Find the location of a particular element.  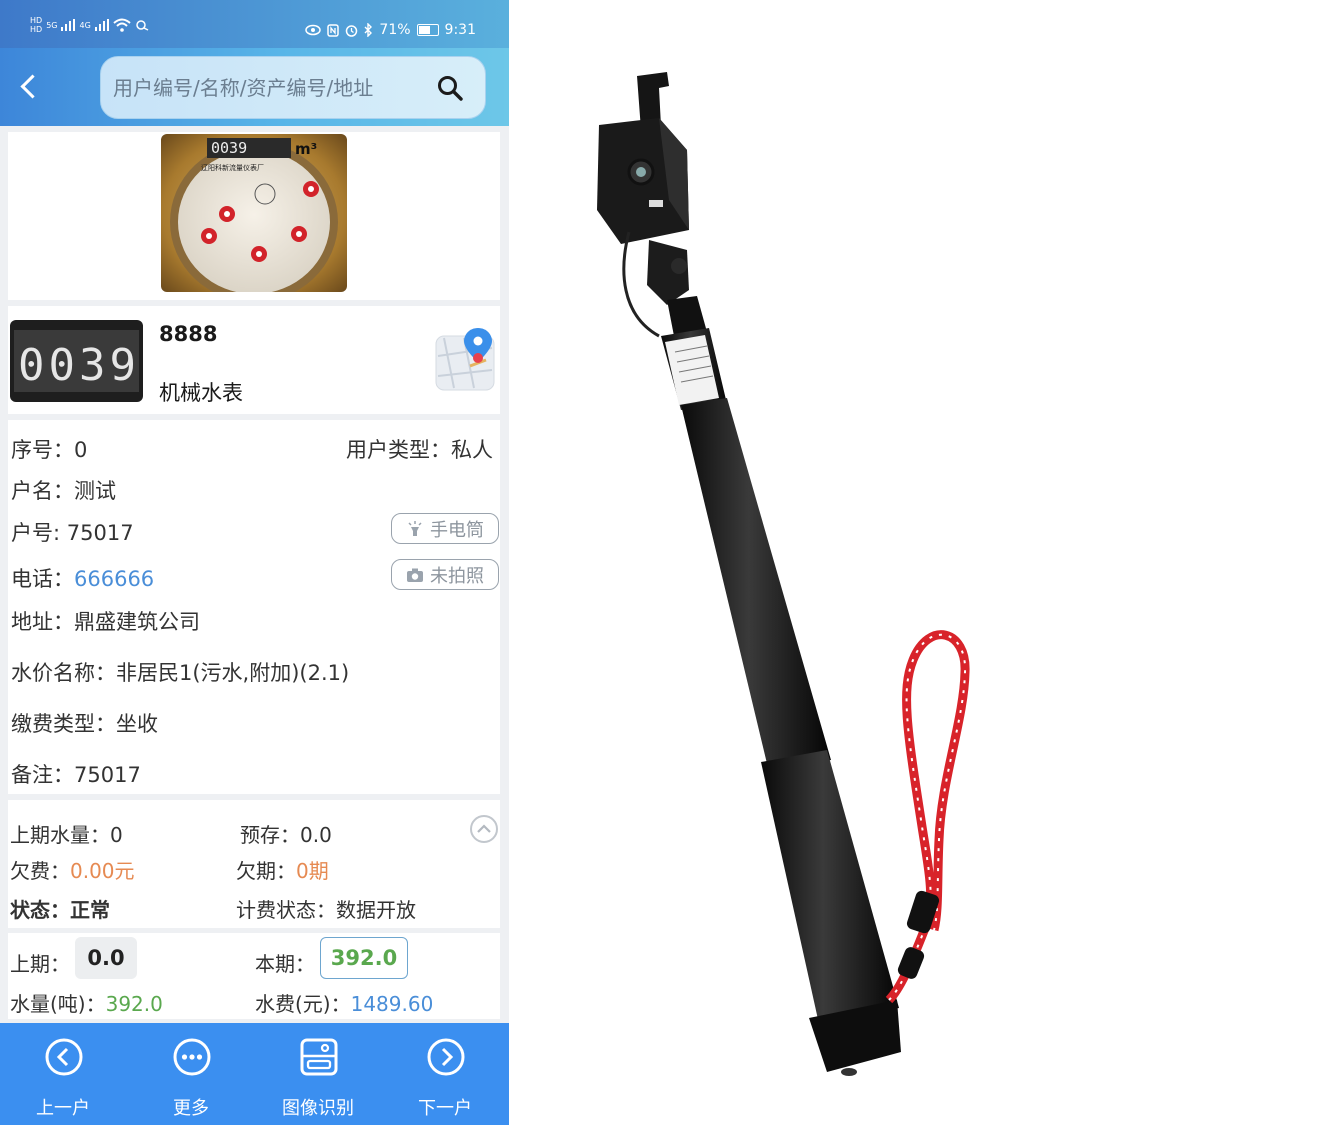

battery-fill is located at coordinates (424, 30).